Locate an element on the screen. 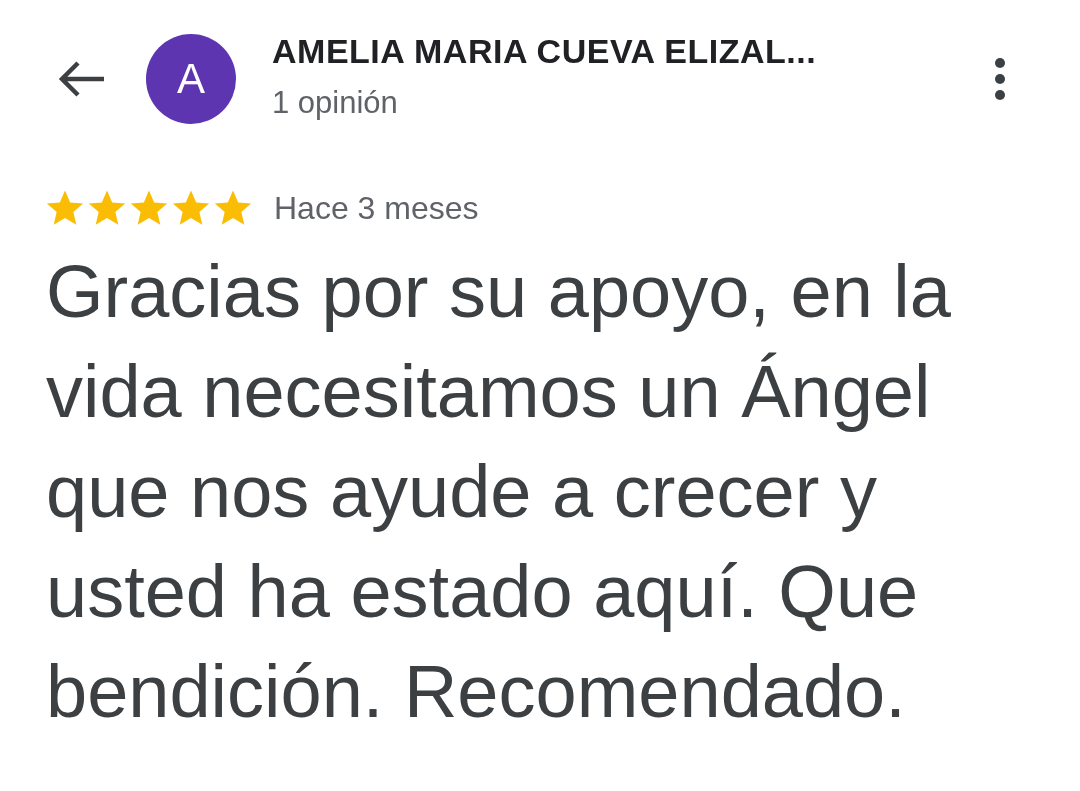 Image resolution: width=1080 pixels, height=791 pixels. review-time: Hace 3 meses is located at coordinates (376, 208).